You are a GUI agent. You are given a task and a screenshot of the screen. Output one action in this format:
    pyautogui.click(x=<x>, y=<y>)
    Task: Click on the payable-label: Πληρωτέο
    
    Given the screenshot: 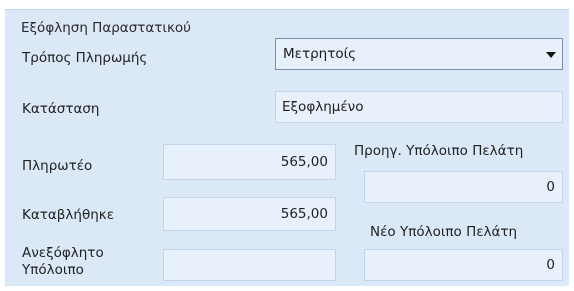 What is the action you would take?
    pyautogui.click(x=57, y=166)
    